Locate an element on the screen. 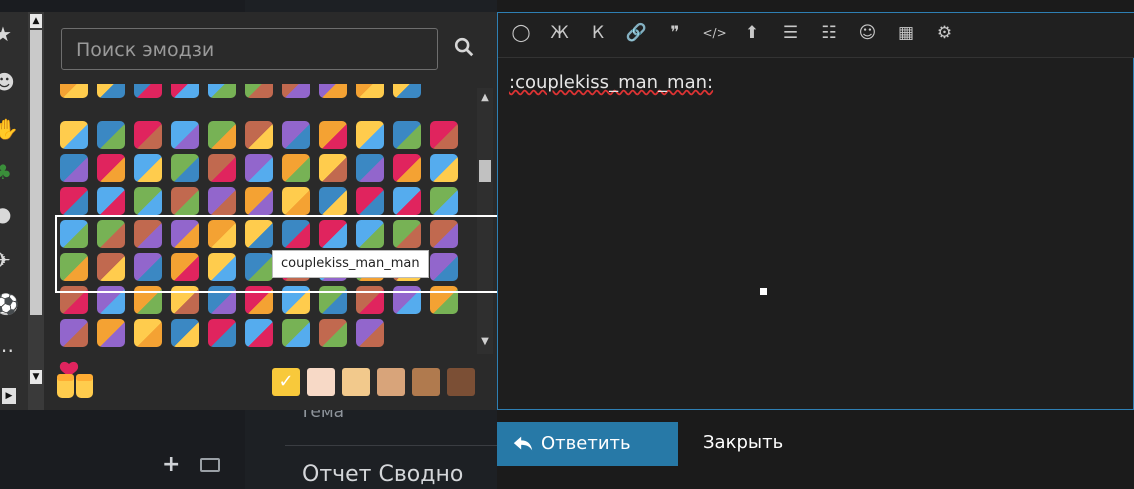  italic-icon: К is located at coordinates (598, 33).